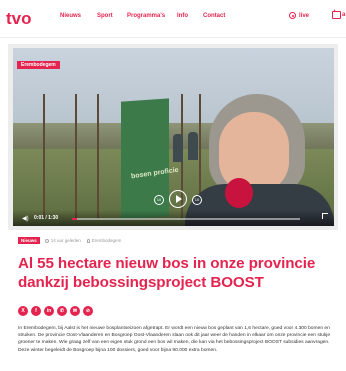 Image resolution: width=346 pixels, height=371 pixels. Describe the element at coordinates (36, 311) in the screenshot. I see `facebook-icon: f` at that location.